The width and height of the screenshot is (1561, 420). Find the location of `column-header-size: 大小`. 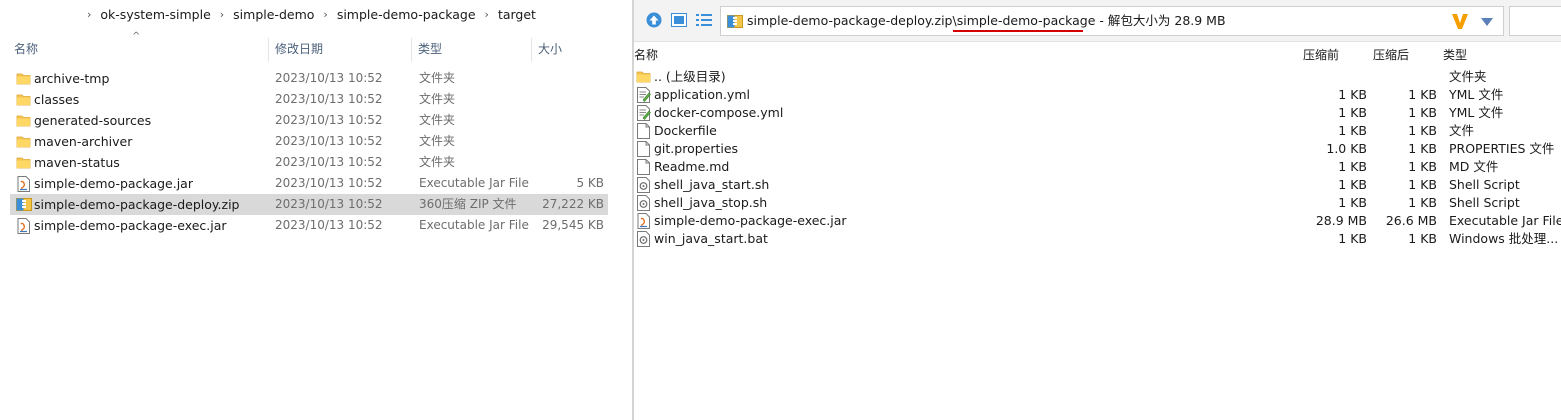

column-header-size: 大小 is located at coordinates (547, 49).